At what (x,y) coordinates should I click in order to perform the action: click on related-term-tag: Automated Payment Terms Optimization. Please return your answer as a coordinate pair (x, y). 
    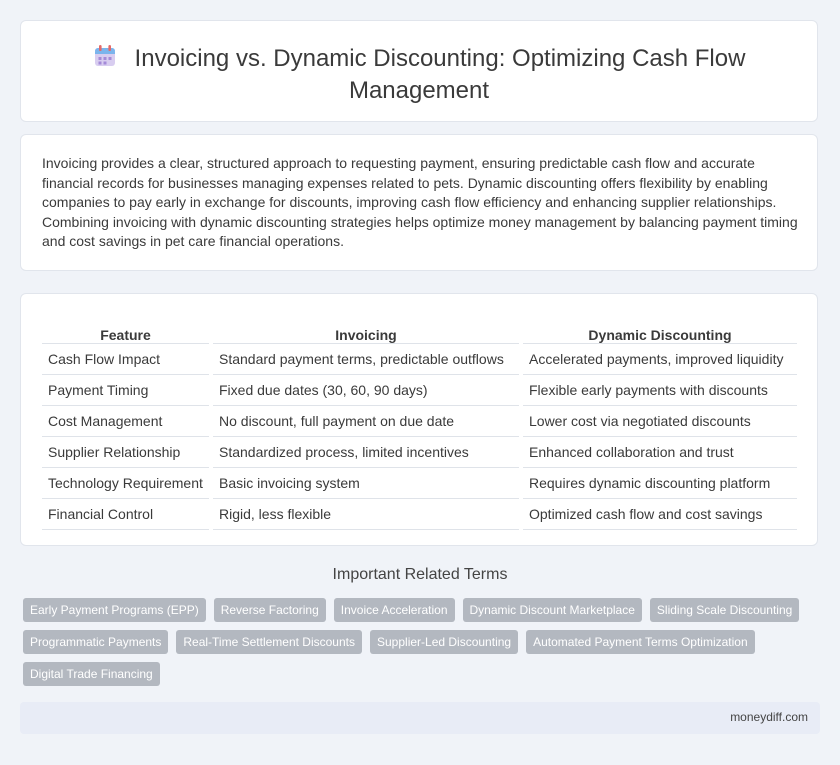
    Looking at the image, I should click on (640, 642).